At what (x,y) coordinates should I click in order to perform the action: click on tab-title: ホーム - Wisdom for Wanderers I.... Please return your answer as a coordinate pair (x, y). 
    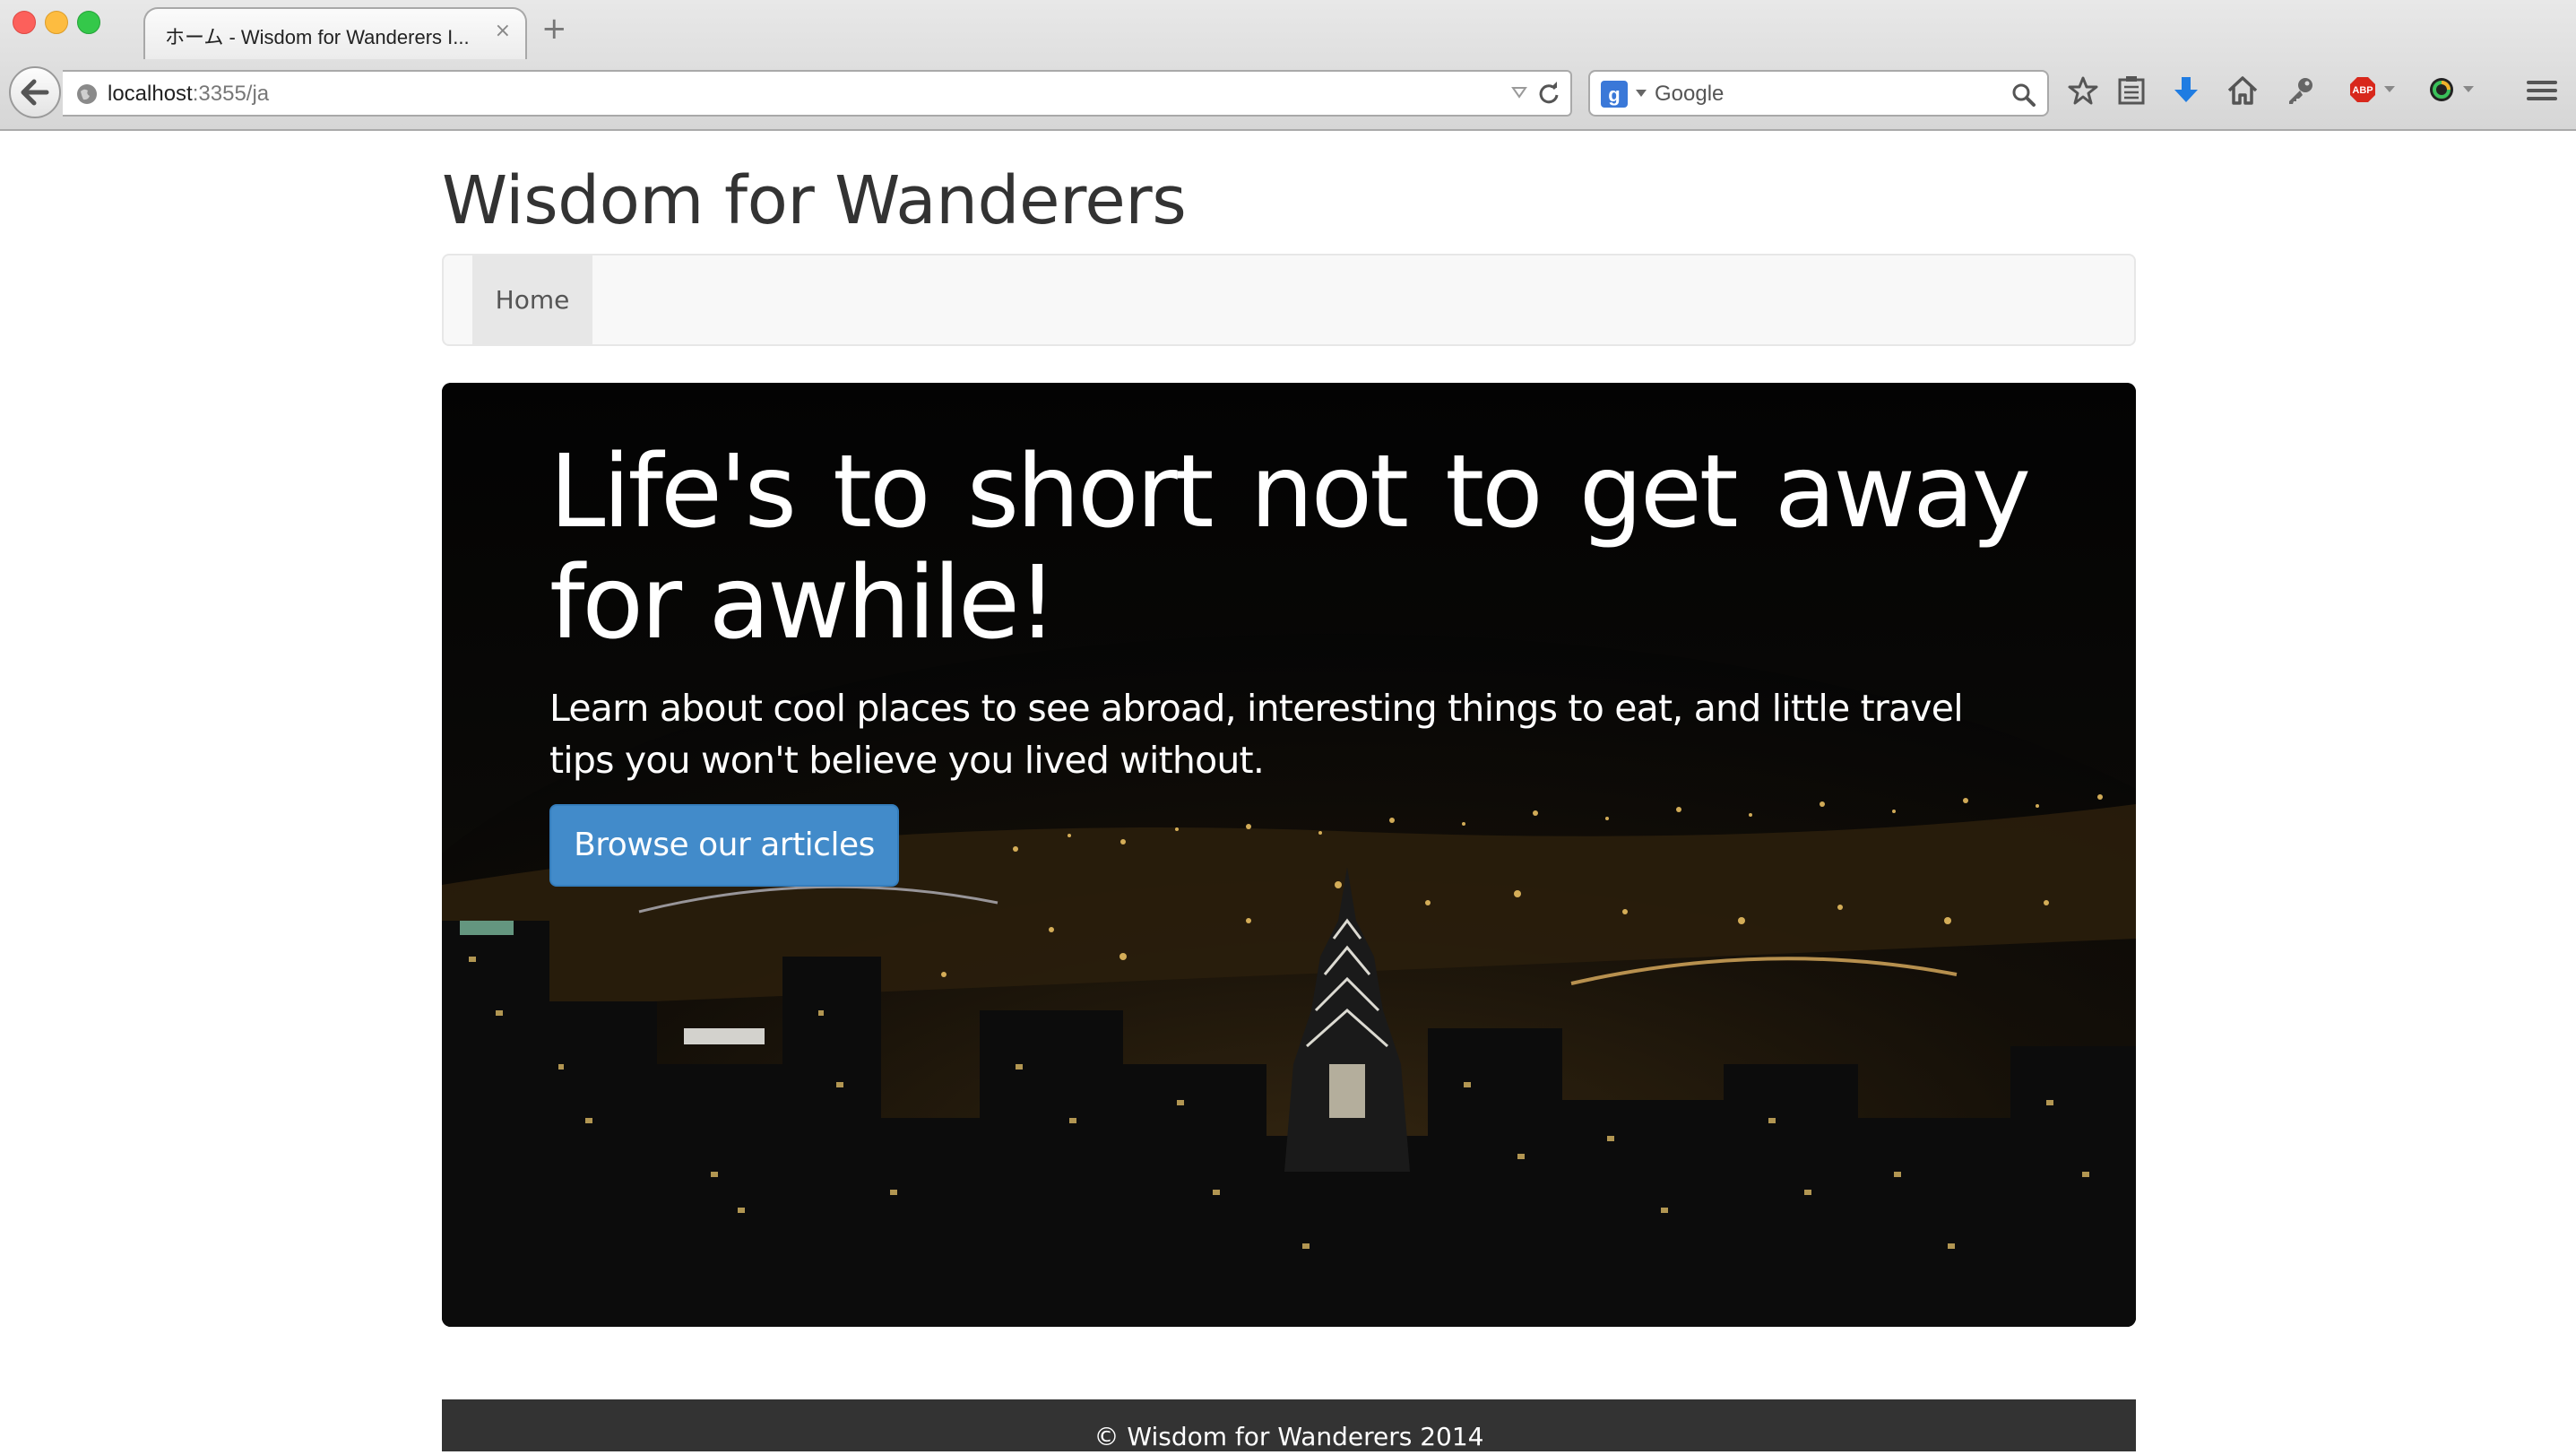
    Looking at the image, I should click on (317, 37).